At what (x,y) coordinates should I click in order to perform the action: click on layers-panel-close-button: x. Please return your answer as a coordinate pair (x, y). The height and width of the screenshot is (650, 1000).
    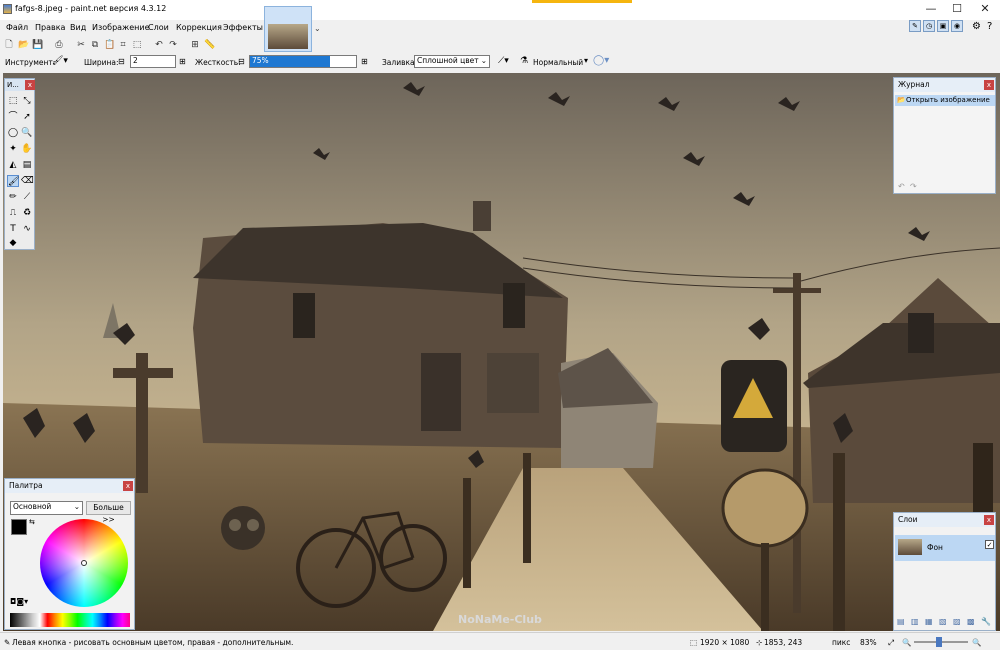
    Looking at the image, I should click on (989, 520).